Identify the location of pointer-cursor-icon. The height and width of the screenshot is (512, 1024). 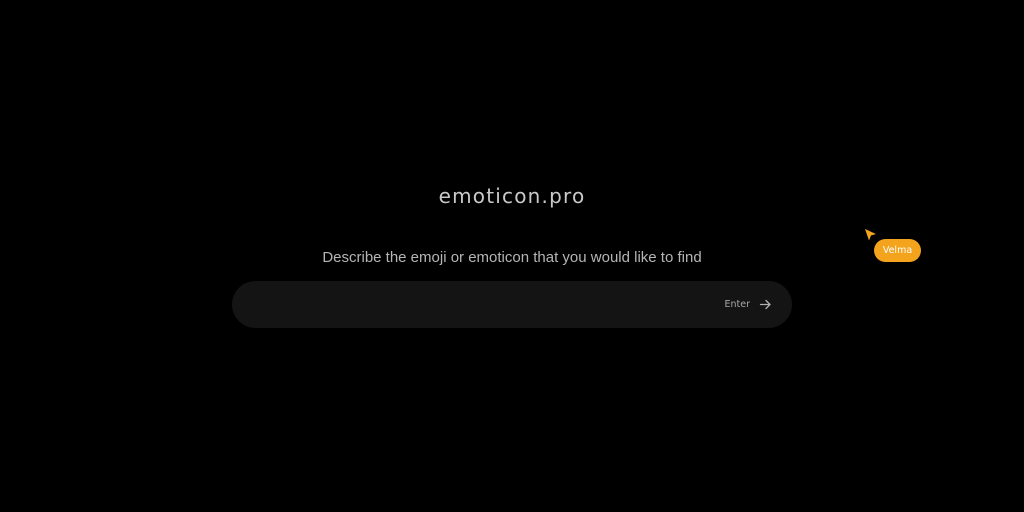
(871, 235).